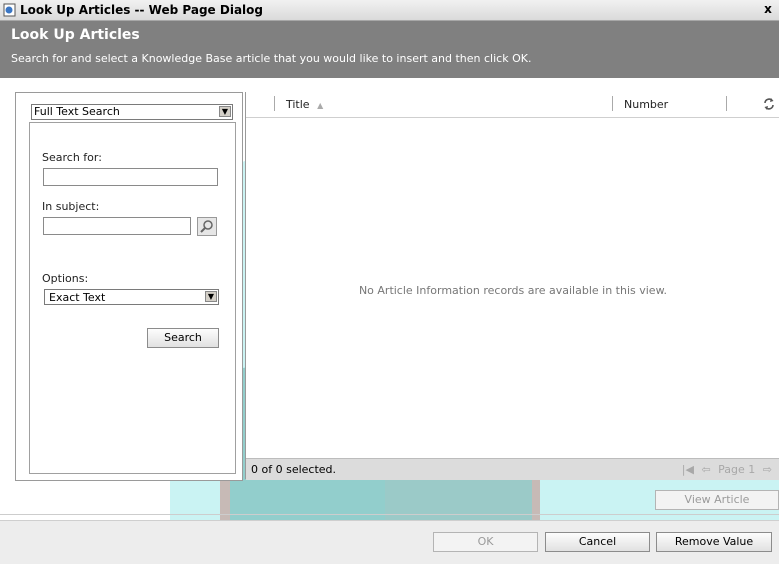 The height and width of the screenshot is (564, 779). I want to click on options-select: Exact Text ▼, so click(131, 297).